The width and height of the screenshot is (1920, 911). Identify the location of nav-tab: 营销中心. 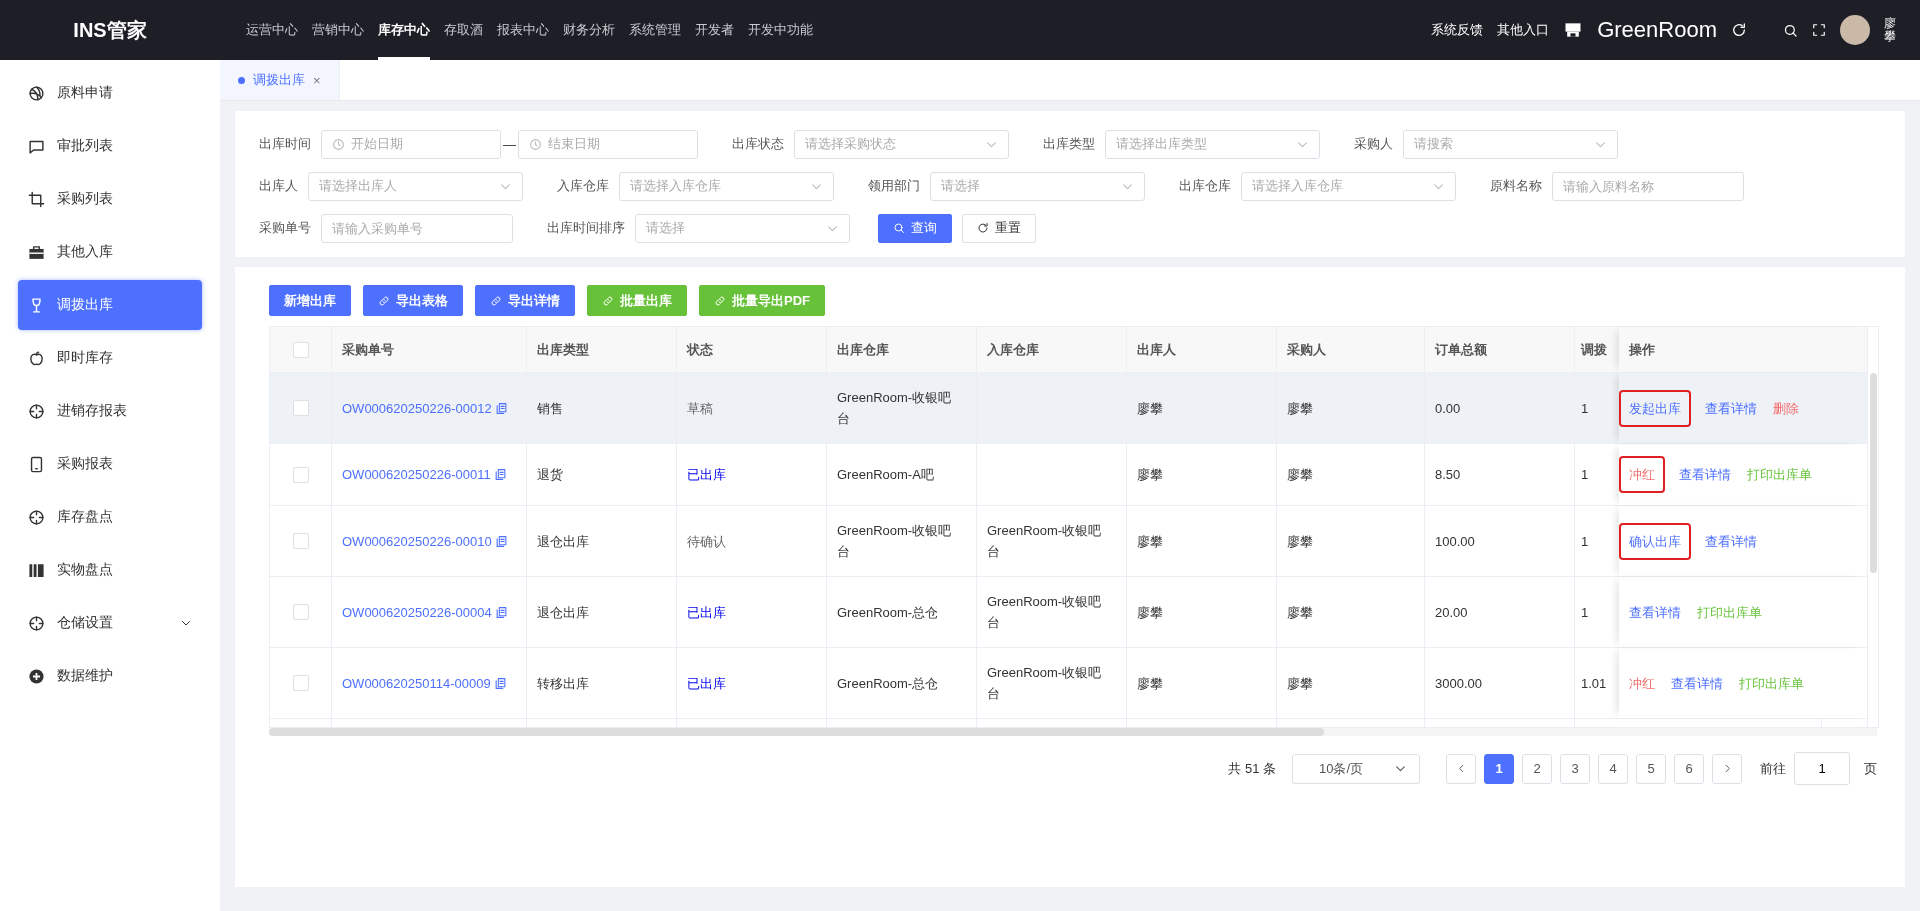
(338, 30).